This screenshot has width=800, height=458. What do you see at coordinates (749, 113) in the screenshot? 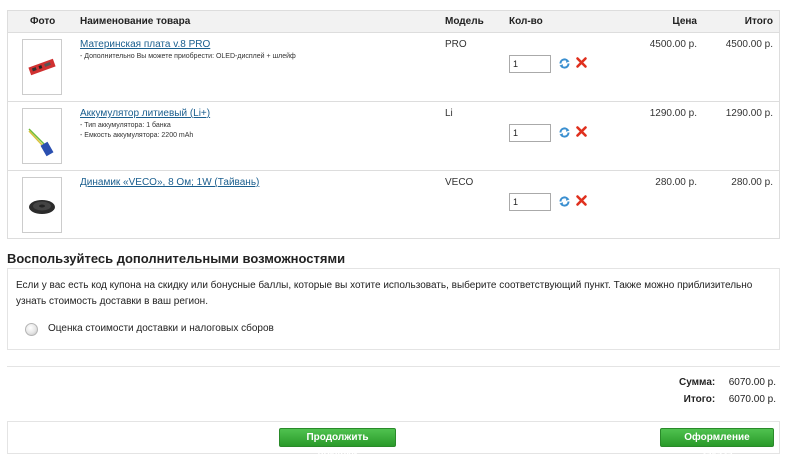
I see `product-total: 1290.00 р.` at bounding box center [749, 113].